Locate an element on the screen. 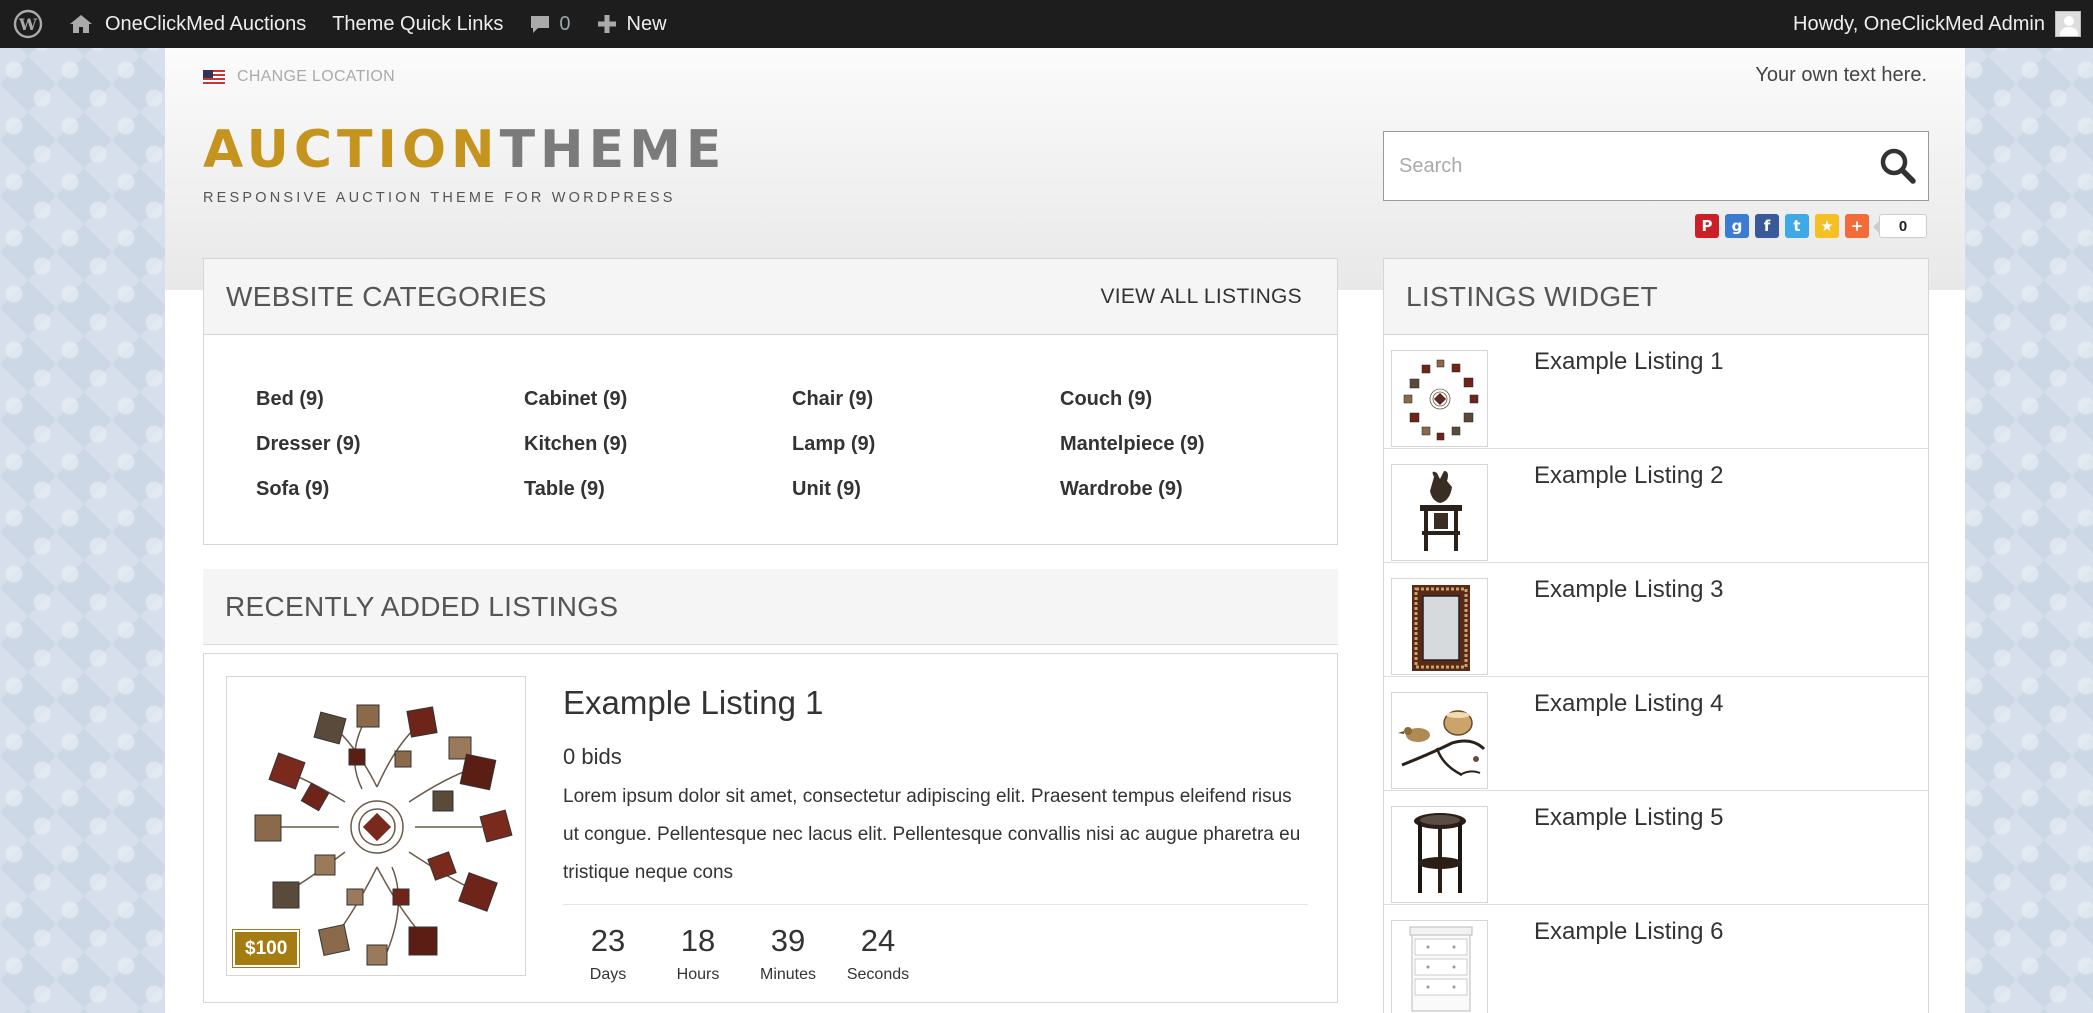 This screenshot has width=2093, height=1013. us-flag-icon is located at coordinates (214, 77).